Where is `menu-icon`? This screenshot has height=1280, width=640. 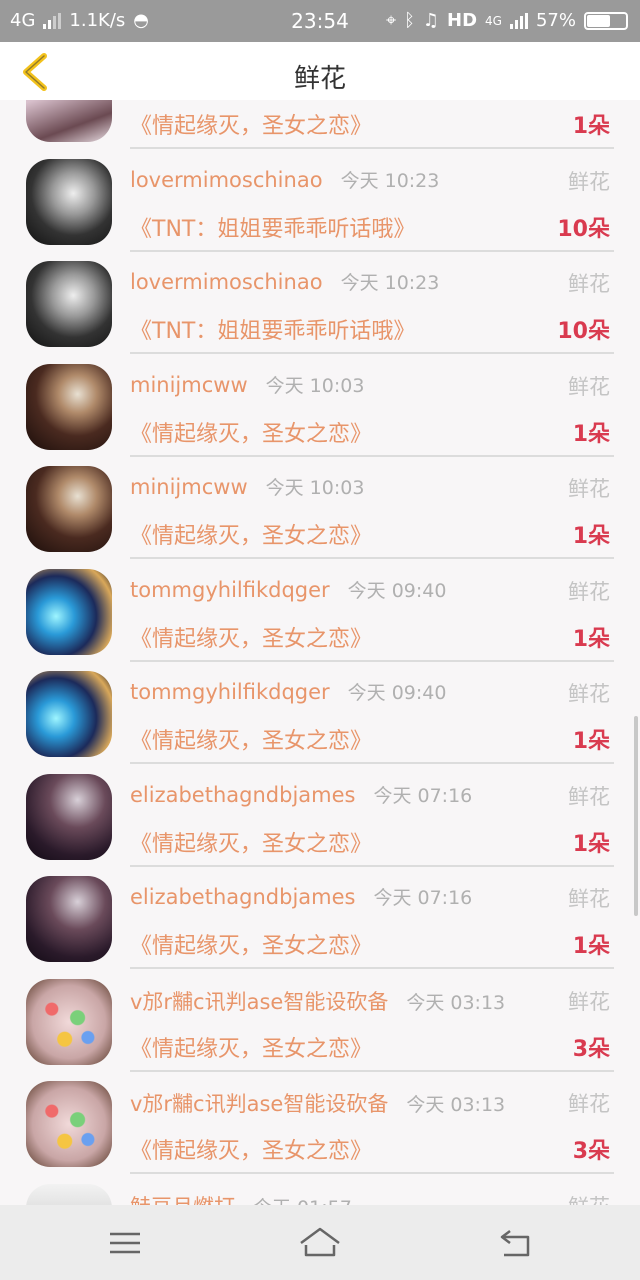 menu-icon is located at coordinates (125, 1243).